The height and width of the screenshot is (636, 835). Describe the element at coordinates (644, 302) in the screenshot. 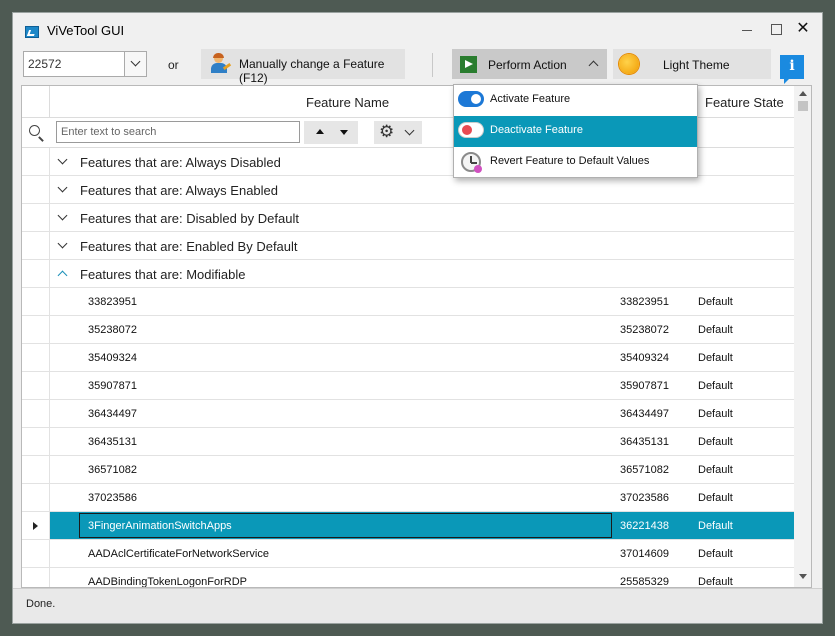

I see `feature-id-cell: 33823951` at that location.